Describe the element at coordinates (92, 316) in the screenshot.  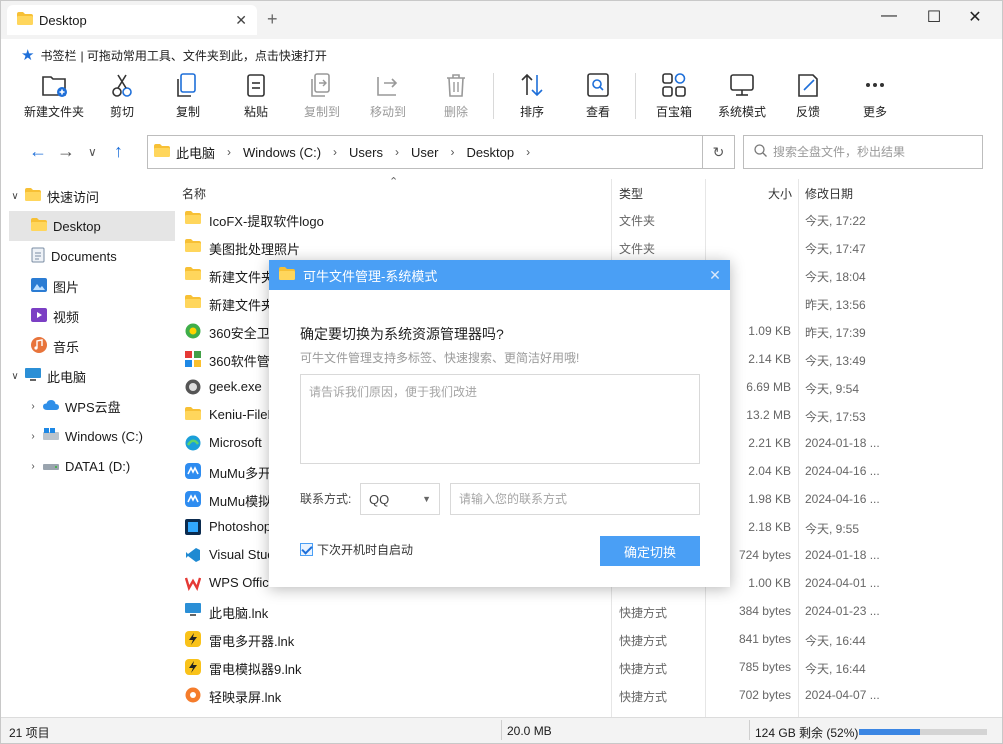
I see `sidebar-item-videos: 视频` at that location.